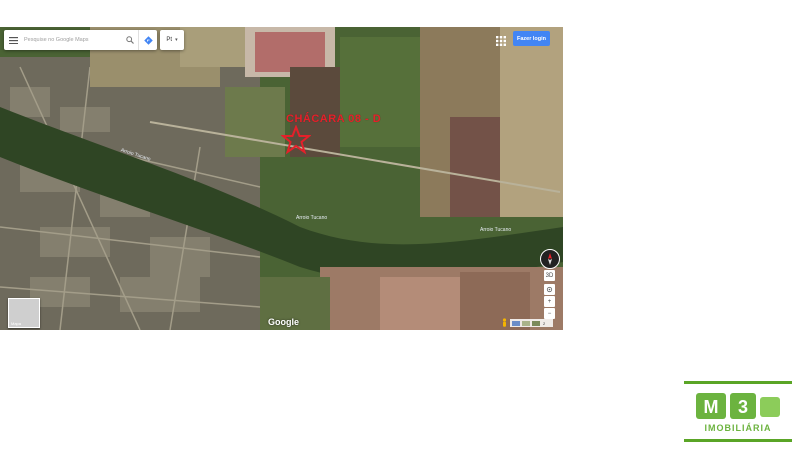 The image size is (800, 450). I want to click on menu-icon, so click(13, 40).